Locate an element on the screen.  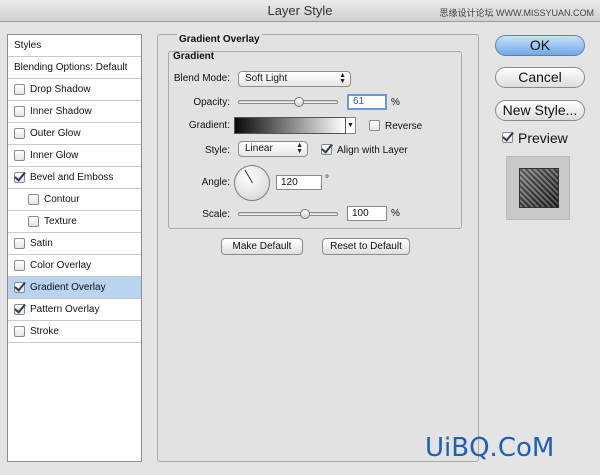
style-item-label: Texture is located at coordinates (60, 221).